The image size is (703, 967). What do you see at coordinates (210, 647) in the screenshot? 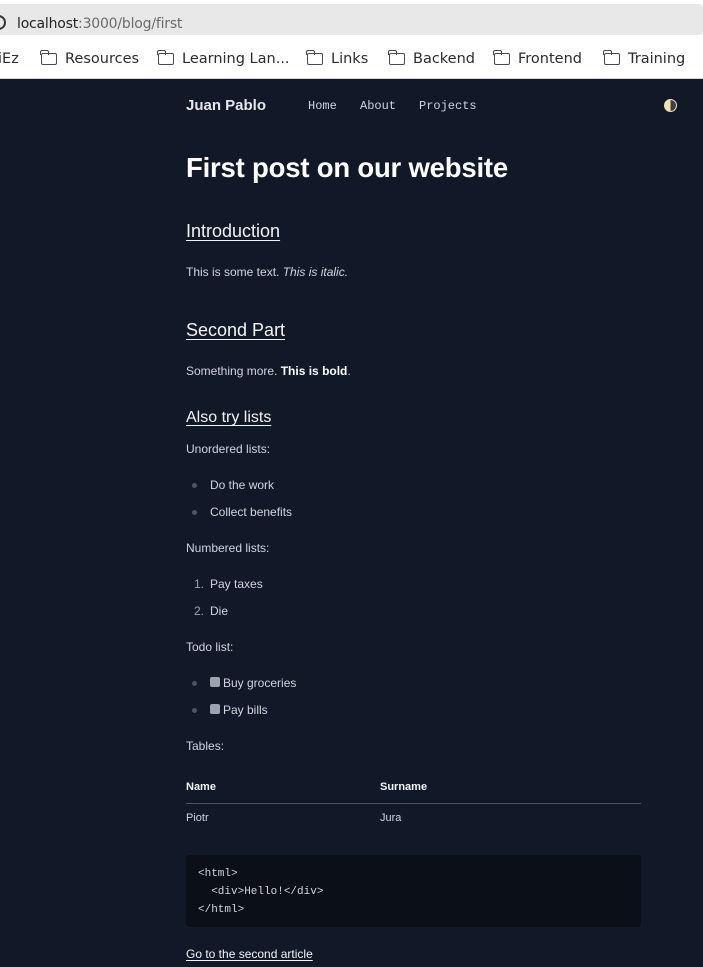
I see `todo-label: Todo list:` at bounding box center [210, 647].